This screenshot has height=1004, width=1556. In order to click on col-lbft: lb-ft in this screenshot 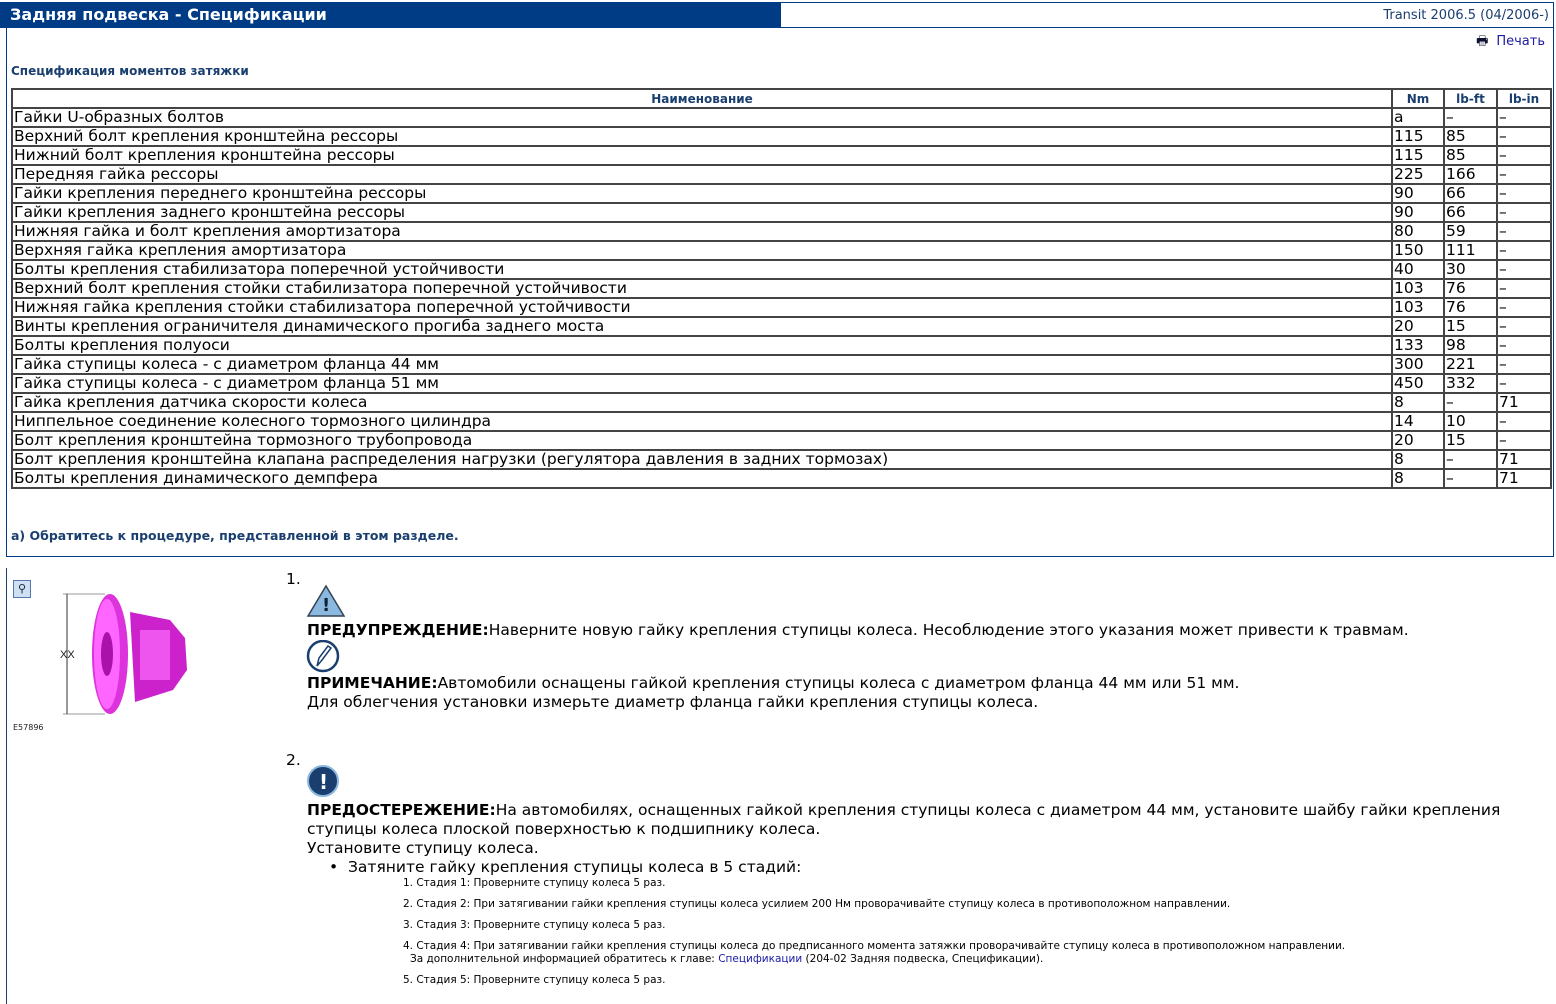, I will do `click(1470, 98)`.